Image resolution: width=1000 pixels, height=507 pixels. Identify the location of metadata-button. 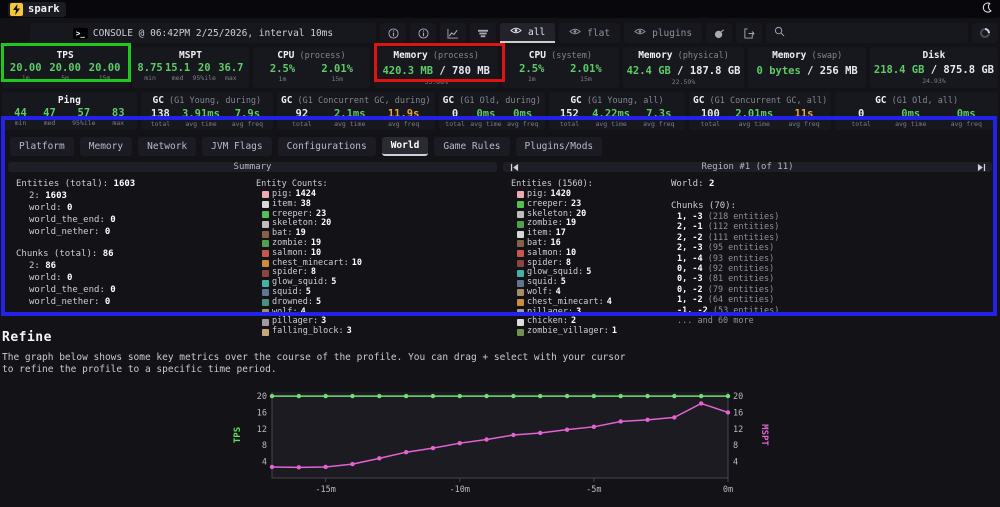
(423, 33).